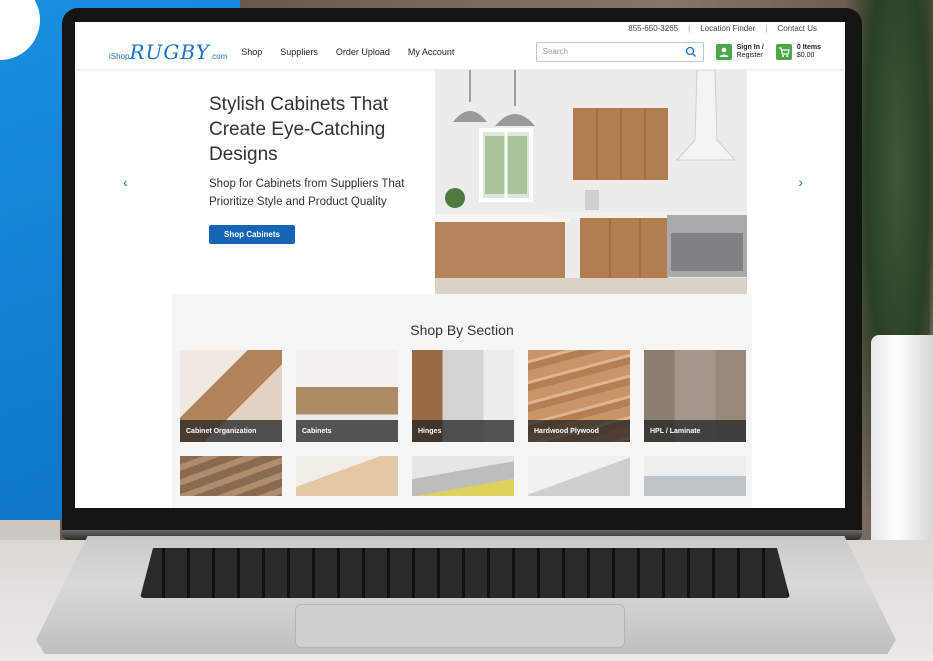  Describe the element at coordinates (465, 573) in the screenshot. I see `laptop-keyboard` at that location.